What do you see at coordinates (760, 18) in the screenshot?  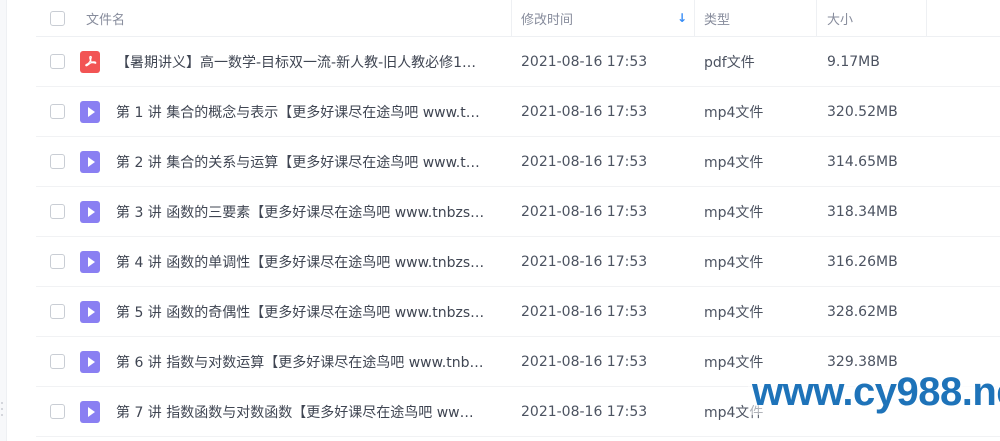 I see `header-type: 类型` at bounding box center [760, 18].